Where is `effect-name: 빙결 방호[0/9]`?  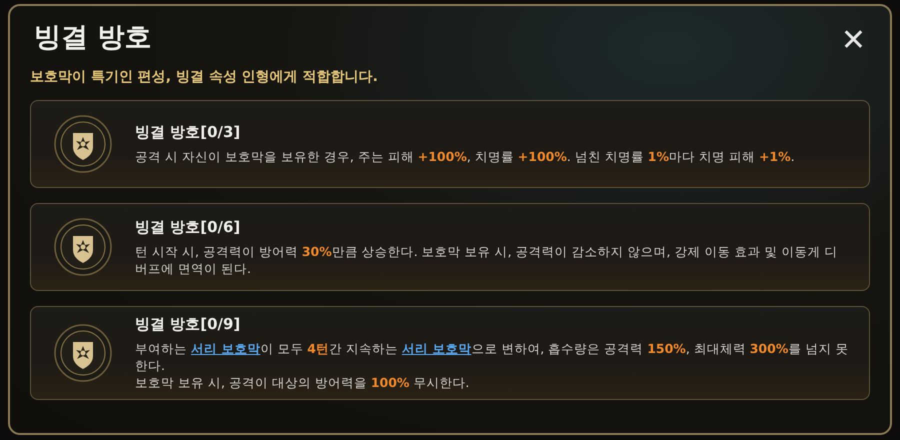
effect-name: 빙결 방호[0/9] is located at coordinates (188, 324).